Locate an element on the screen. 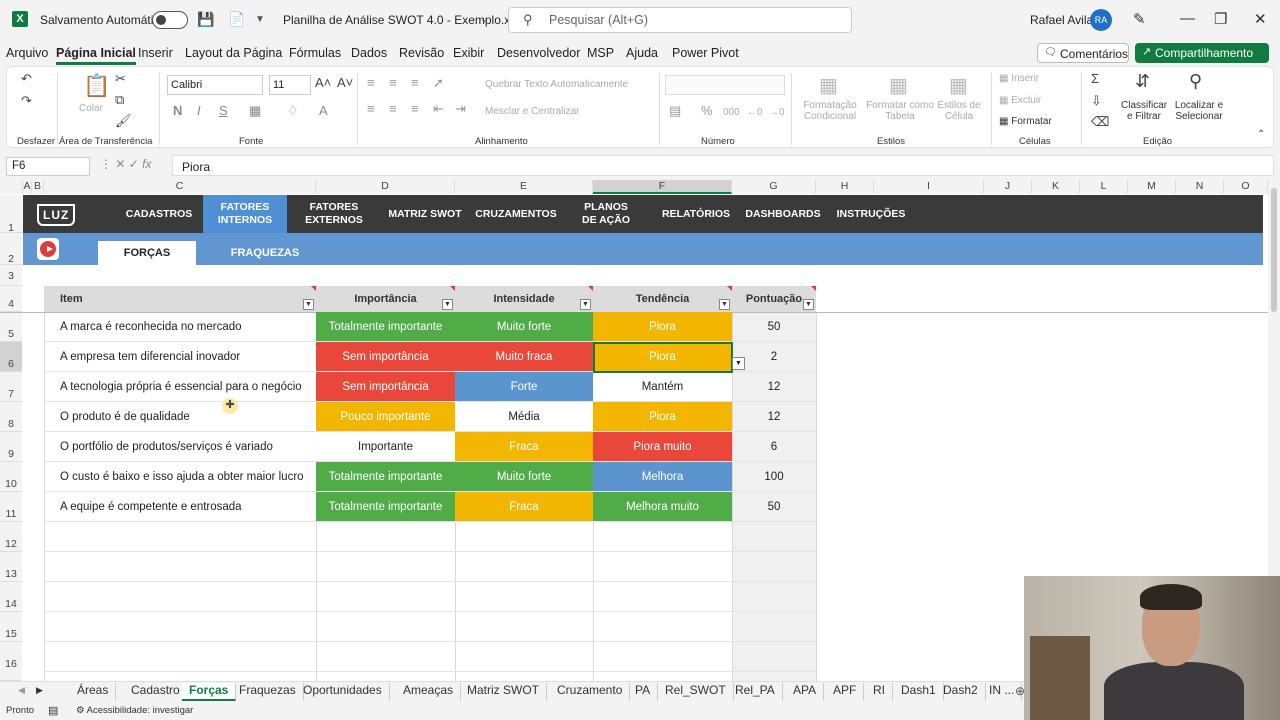 This screenshot has height=720, width=1280. minimize-icon: — is located at coordinates (1187, 18).